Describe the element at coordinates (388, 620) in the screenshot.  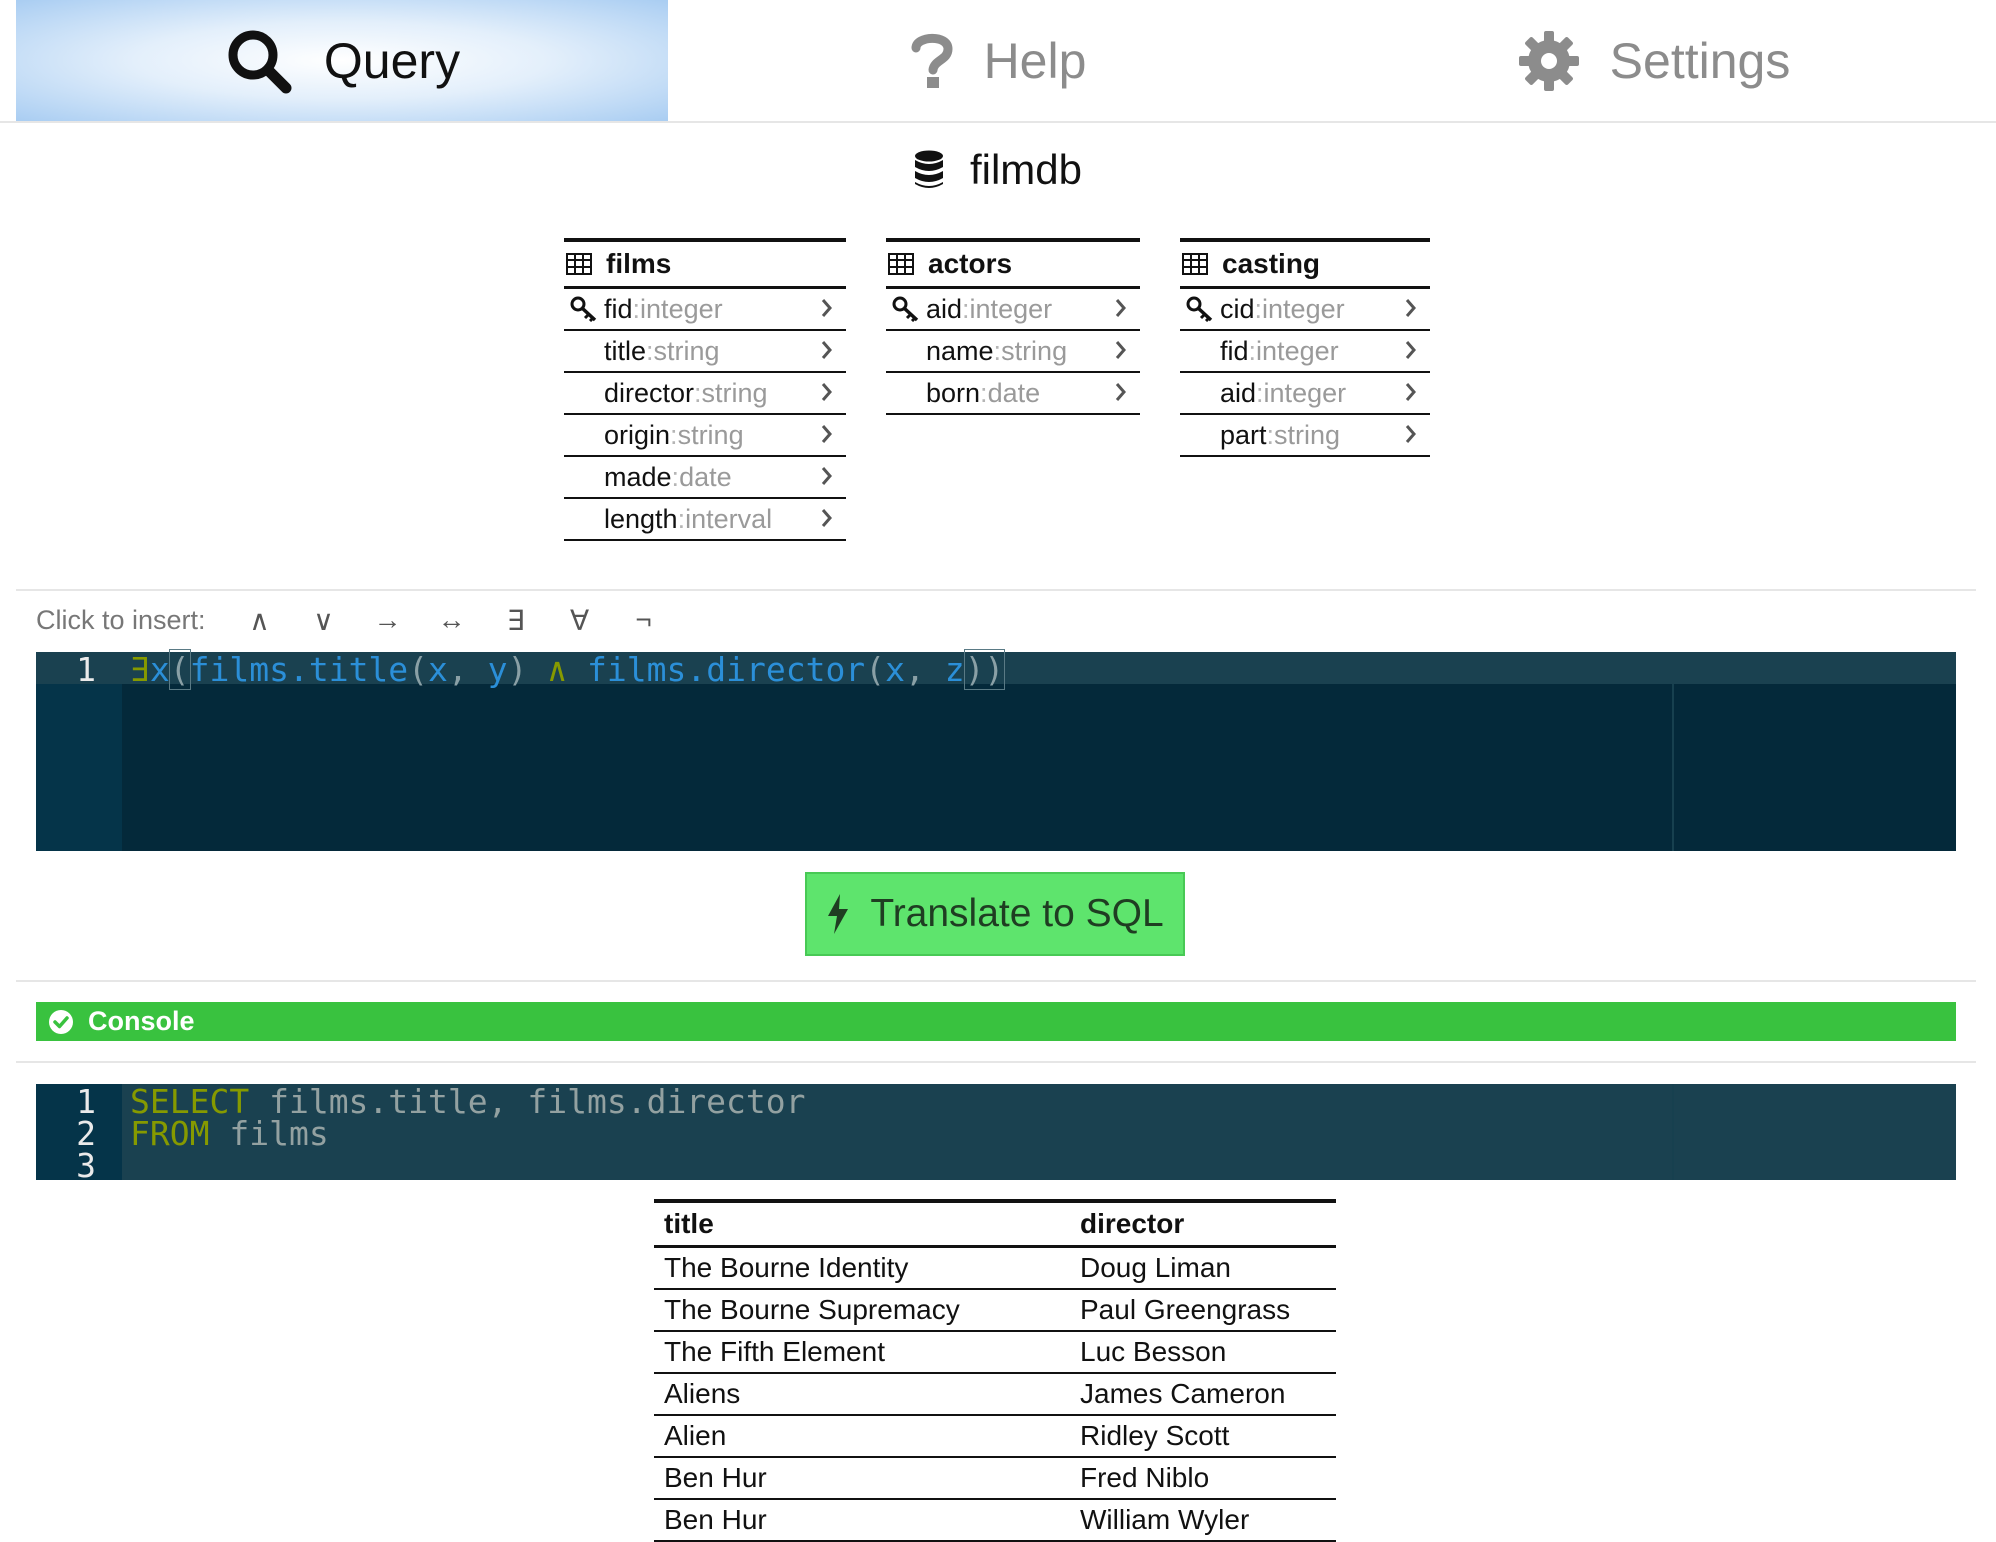
I see `insert-implies-button: →` at that location.